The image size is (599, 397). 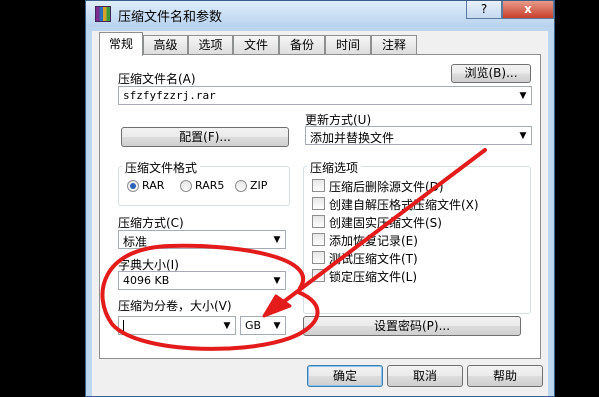 What do you see at coordinates (161, 167) in the screenshot?
I see `archive-format-title: 压缩文件格式` at bounding box center [161, 167].